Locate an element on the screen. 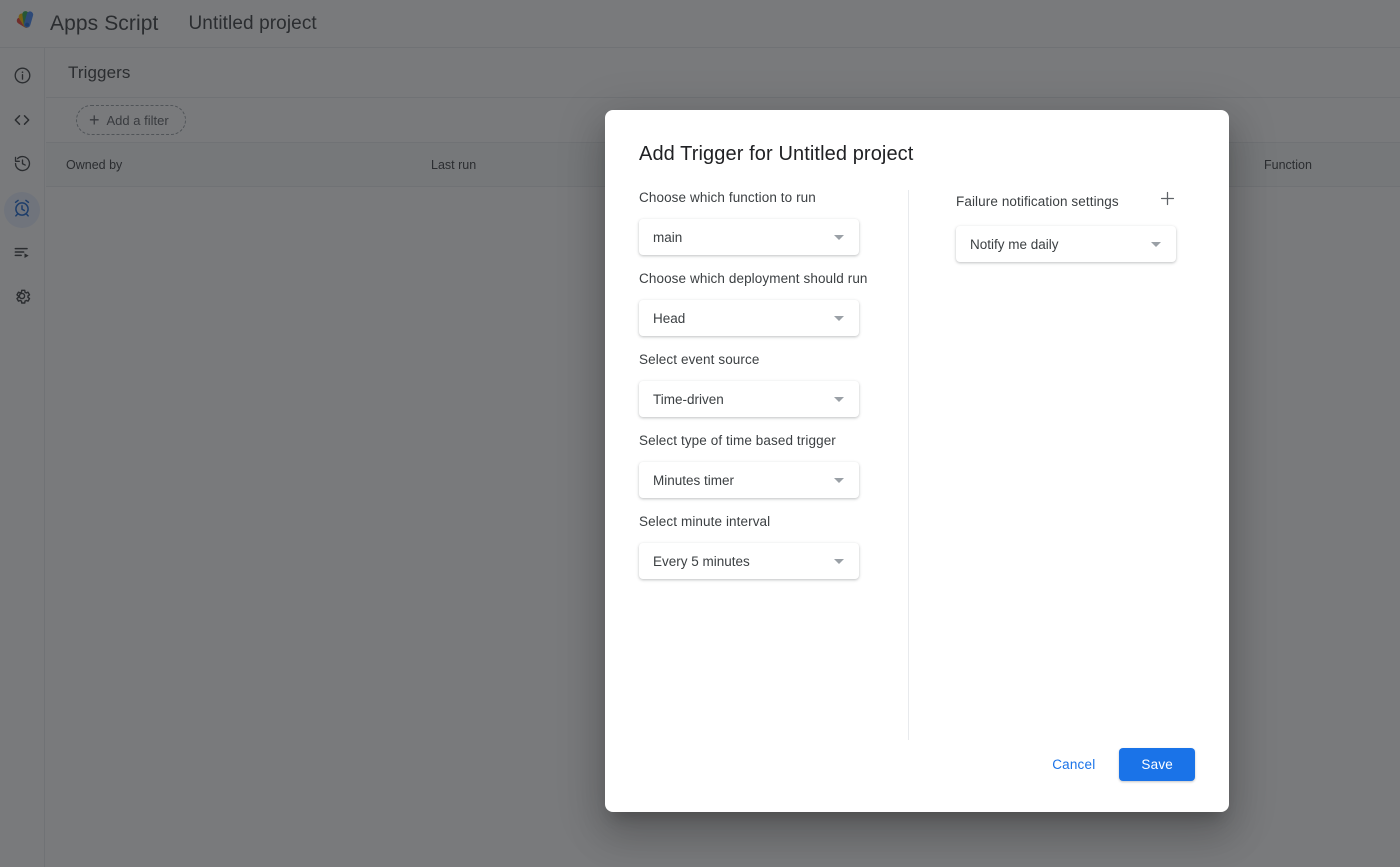 The image size is (1400, 867). dialog-title: Add Trigger for Untitled project is located at coordinates (776, 154).